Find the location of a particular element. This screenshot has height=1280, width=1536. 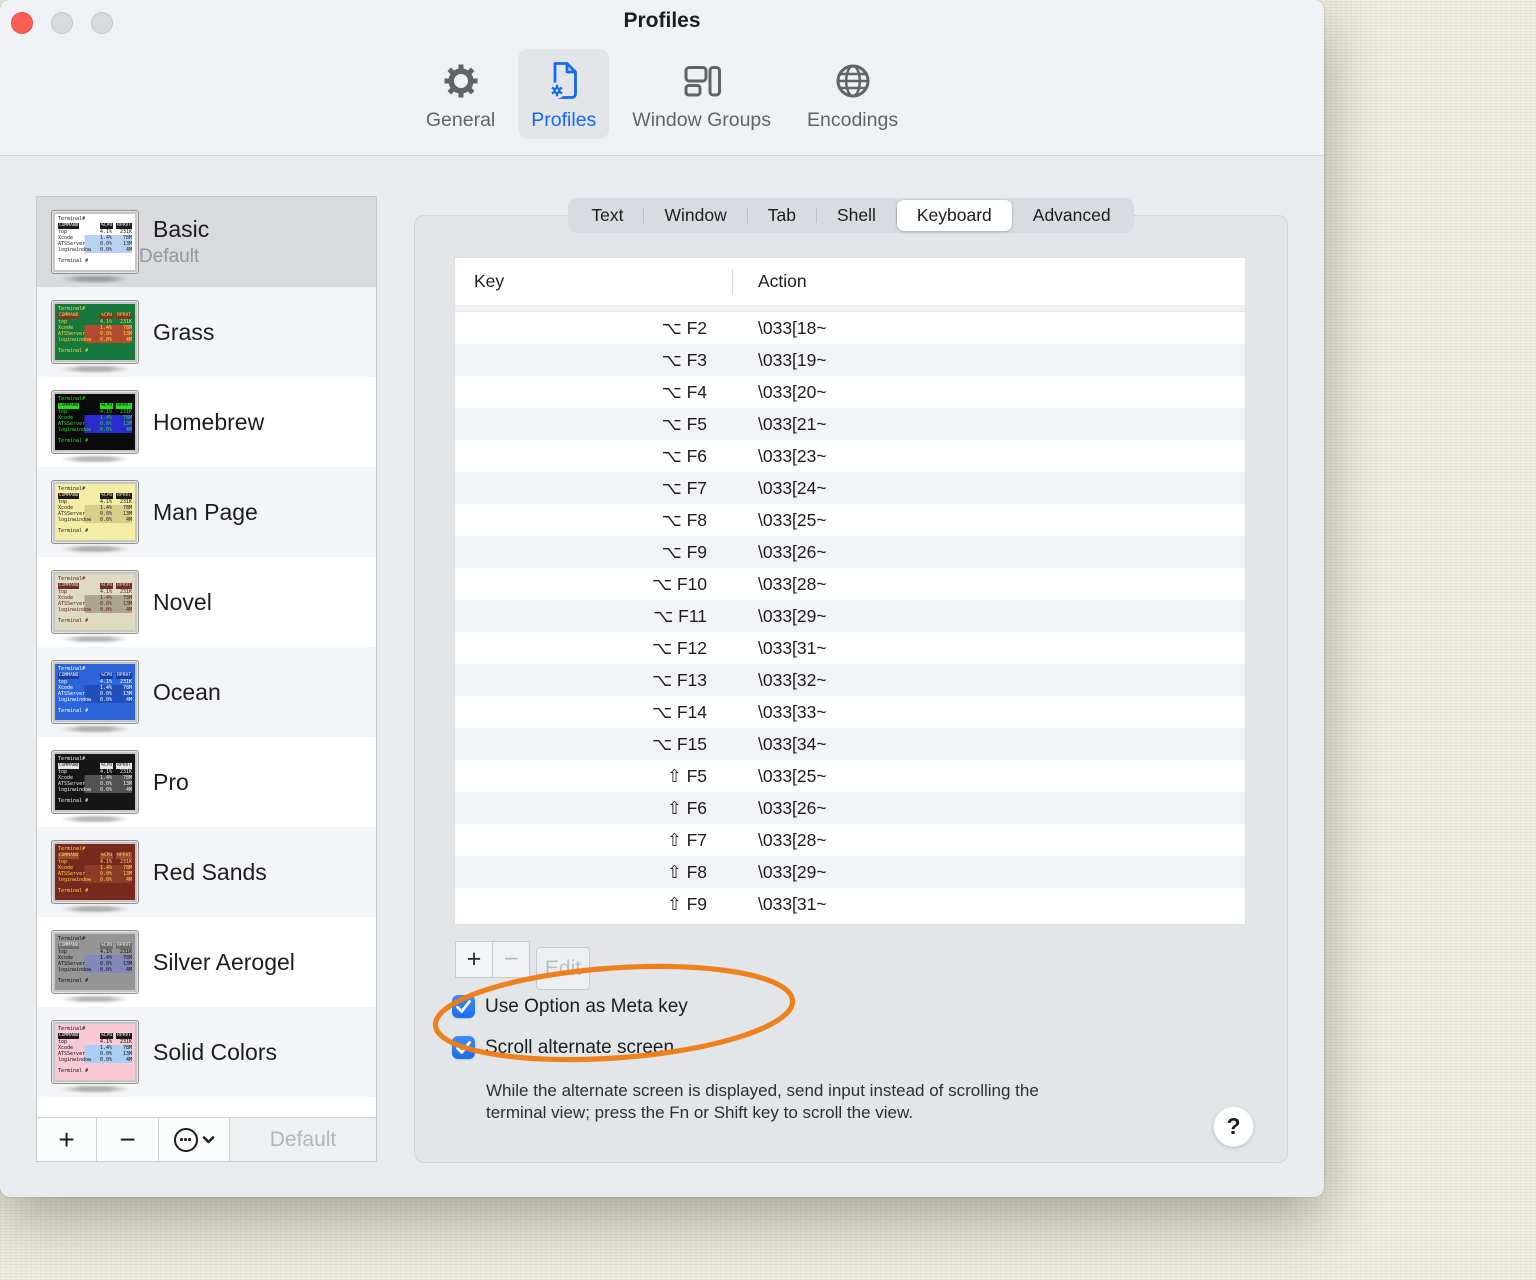

tab-shell: Shell is located at coordinates (856, 215).